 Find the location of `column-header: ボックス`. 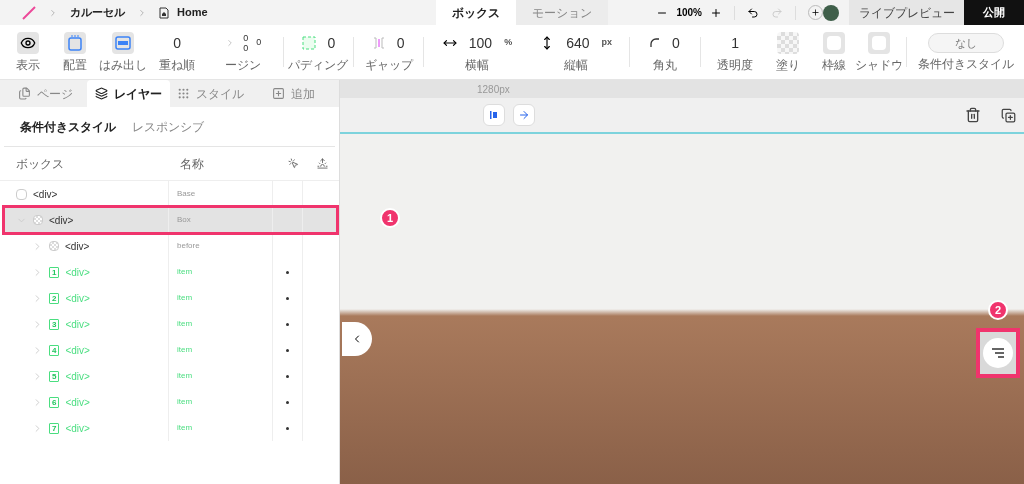

column-header: ボックス is located at coordinates (40, 164).